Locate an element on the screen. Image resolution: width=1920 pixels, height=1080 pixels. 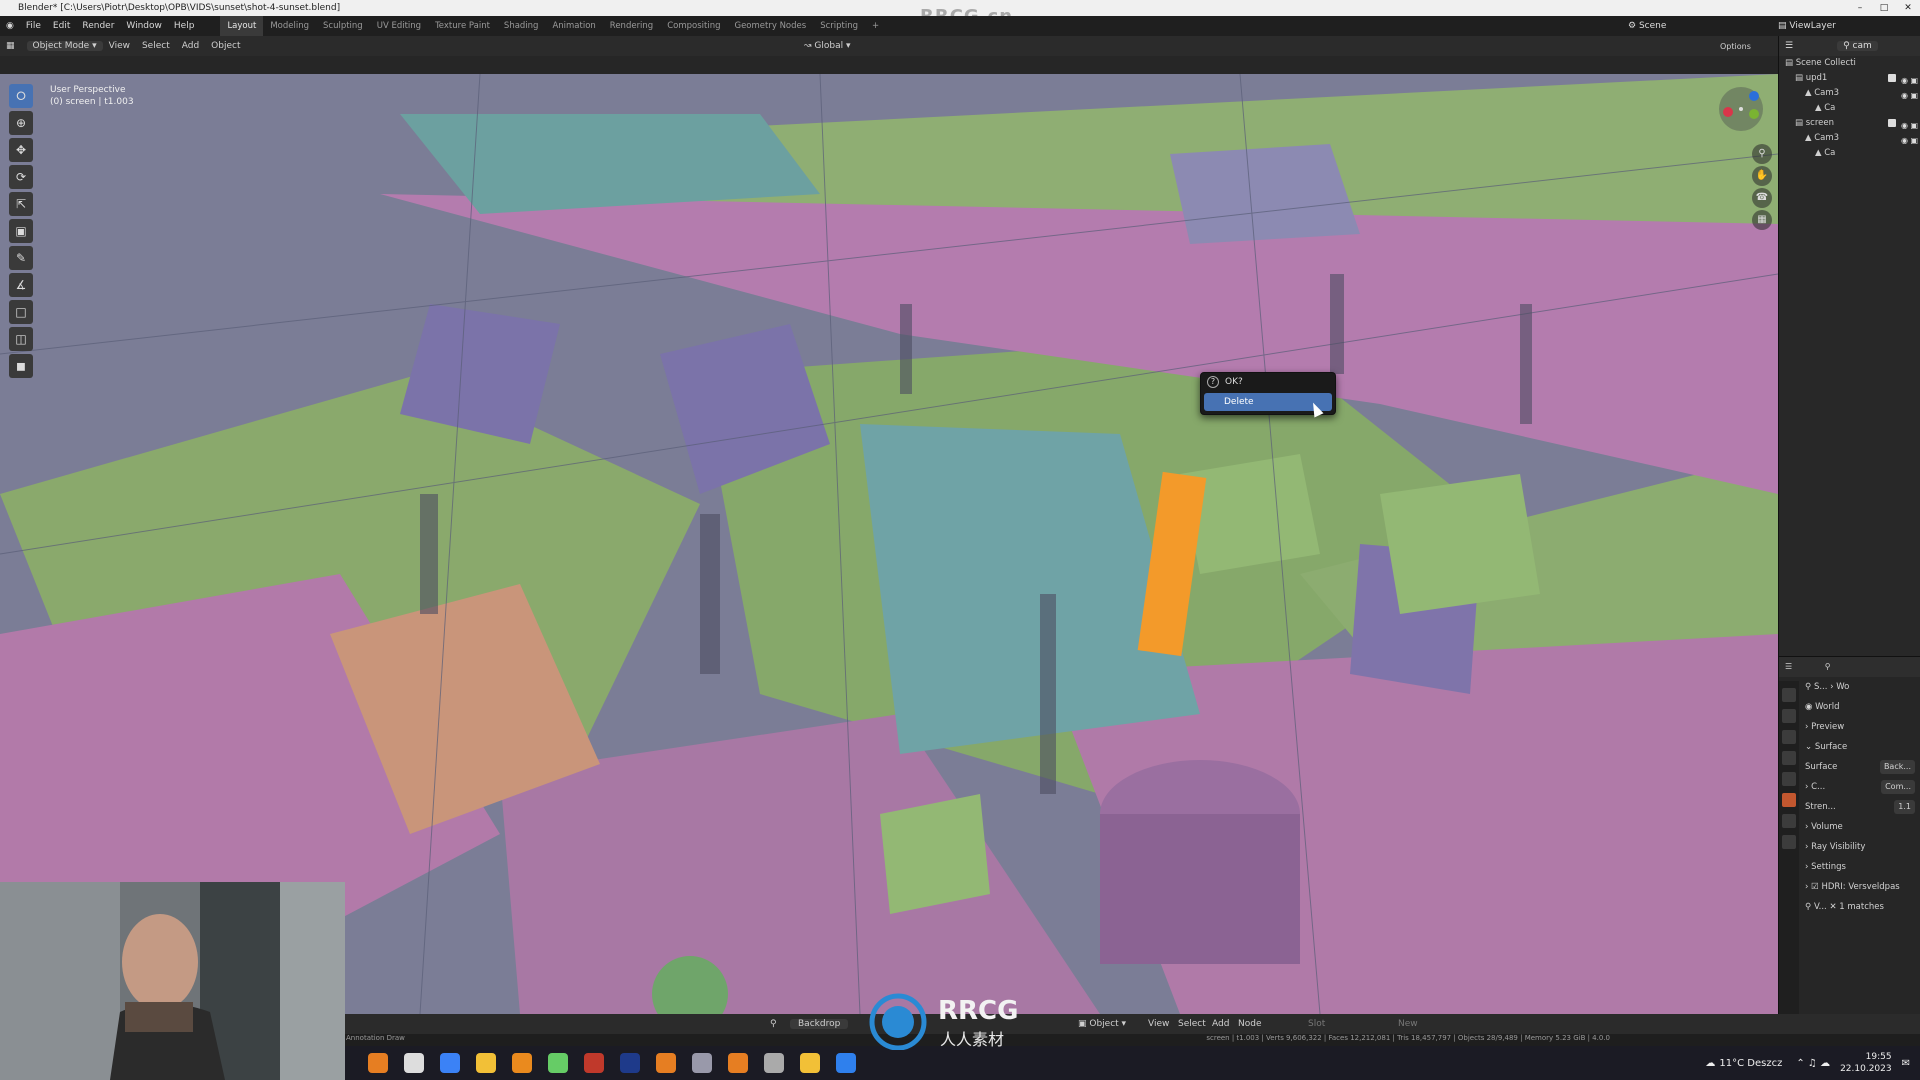
pin-icon: ⚲ is located at coordinates (773, 1024).